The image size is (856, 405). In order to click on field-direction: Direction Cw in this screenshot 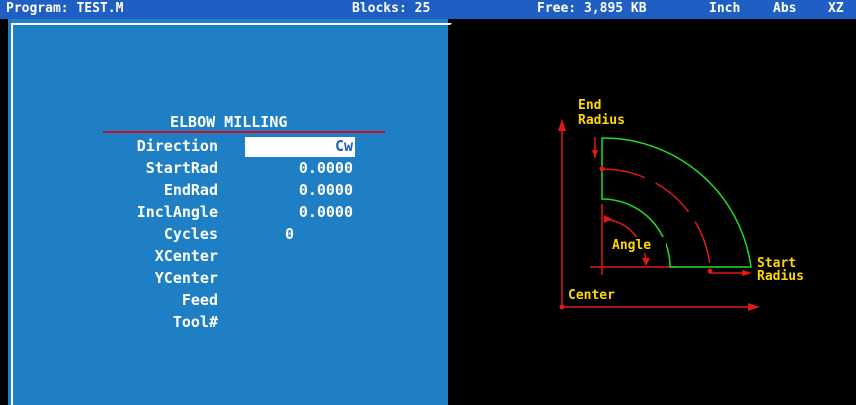, I will do `click(220, 148)`.